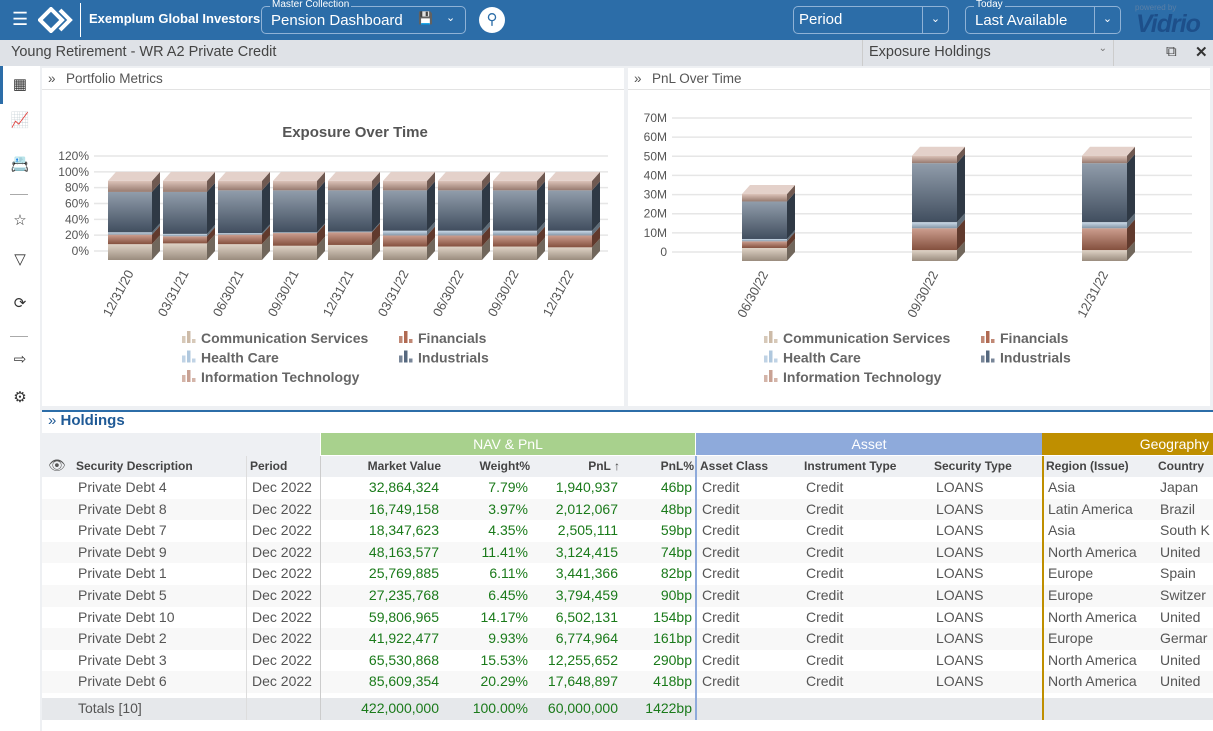  Describe the element at coordinates (558, 293) in the screenshot. I see `x-tick-label: 12/31/22` at that location.